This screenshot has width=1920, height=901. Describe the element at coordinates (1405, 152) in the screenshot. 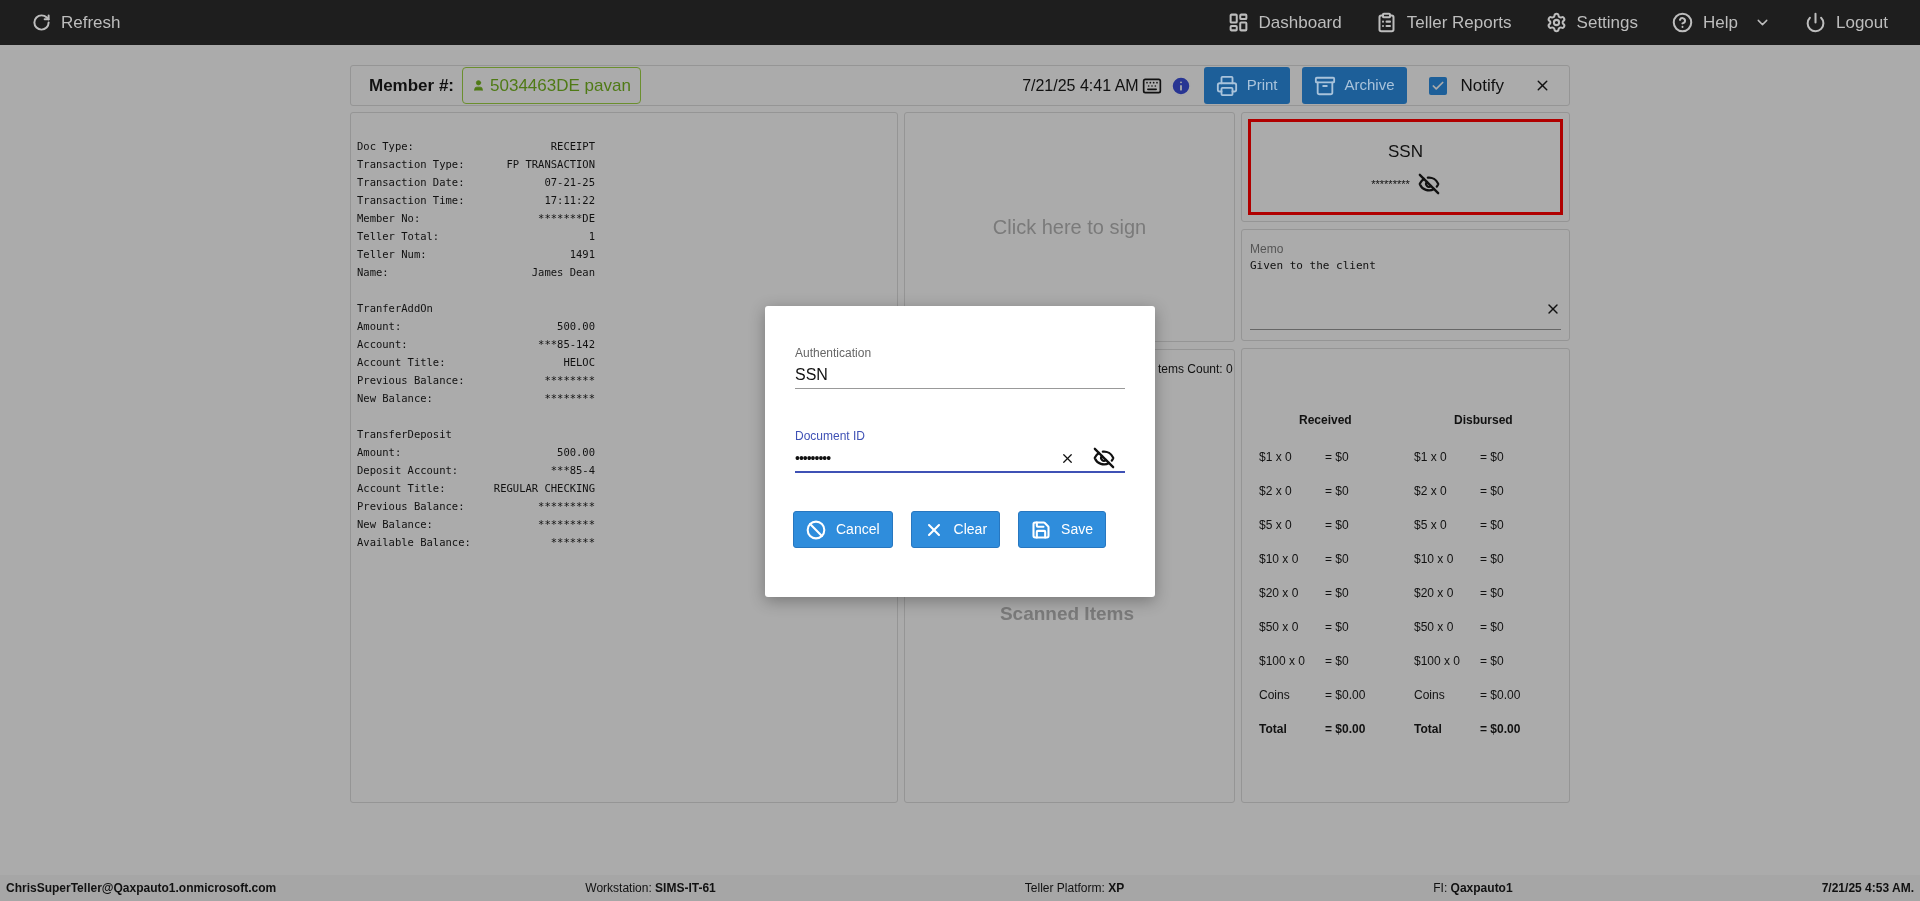

I see `auth-title: SSN` at that location.